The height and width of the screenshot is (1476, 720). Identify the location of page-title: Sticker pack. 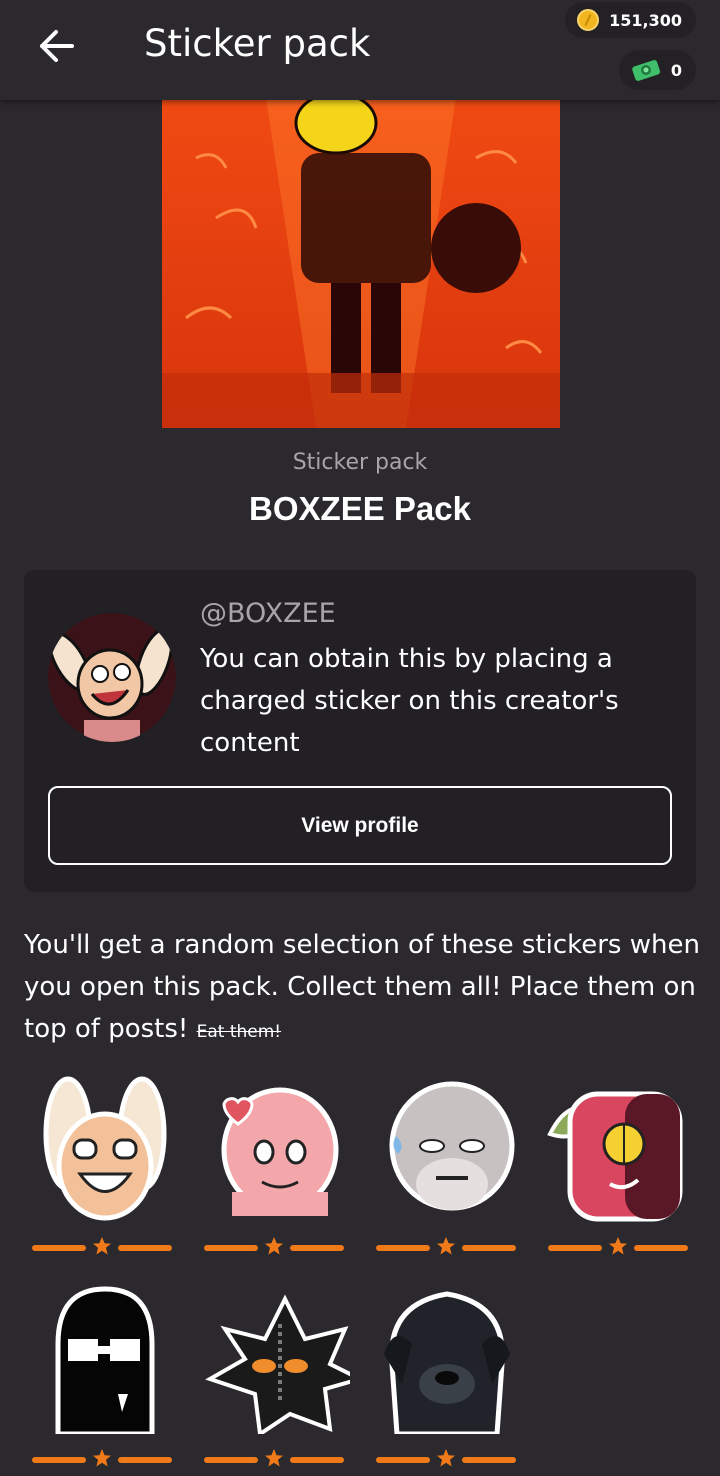
(257, 43).